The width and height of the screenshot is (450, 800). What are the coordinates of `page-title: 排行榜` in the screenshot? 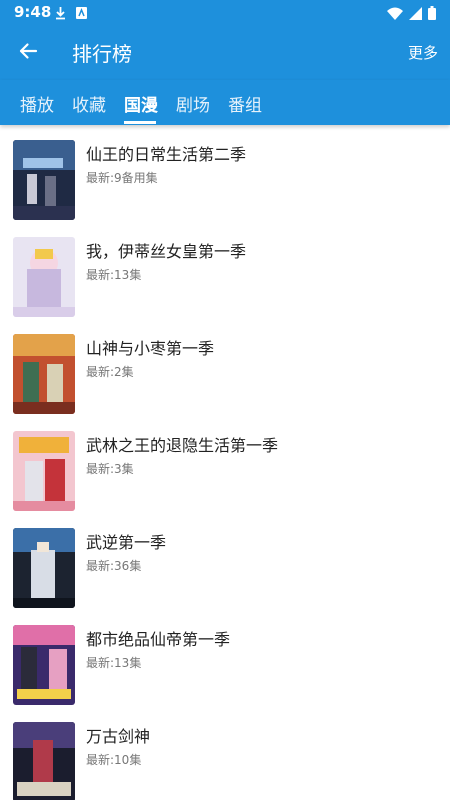 It's located at (102, 54).